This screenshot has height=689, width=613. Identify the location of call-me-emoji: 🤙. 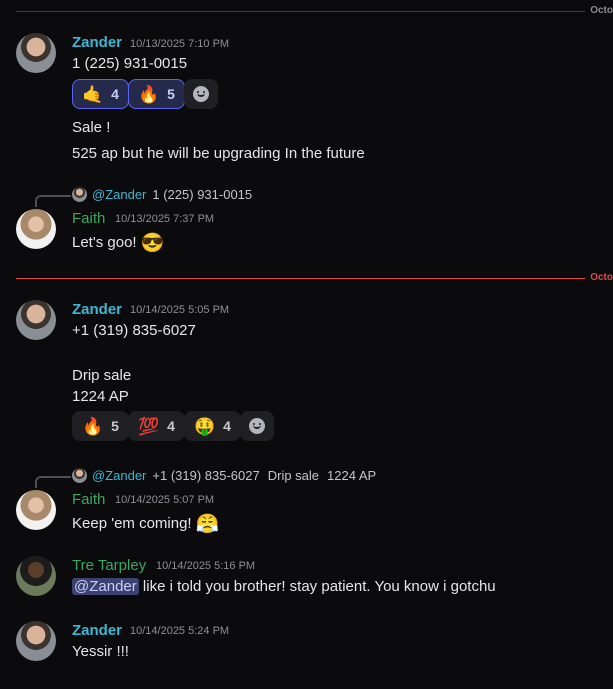
(93, 94).